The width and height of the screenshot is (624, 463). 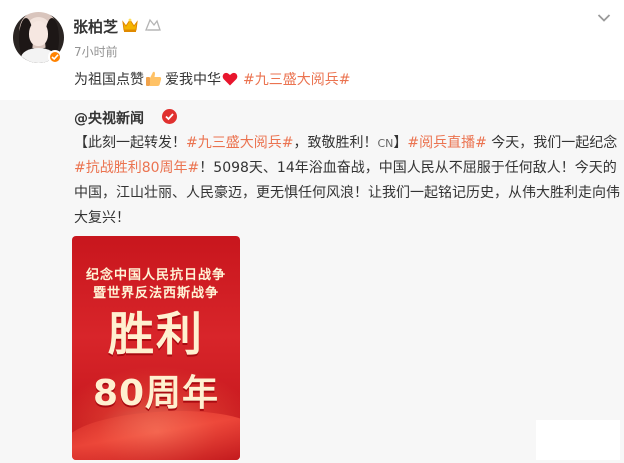 I want to click on verified-red-badge-icon, so click(x=169, y=116).